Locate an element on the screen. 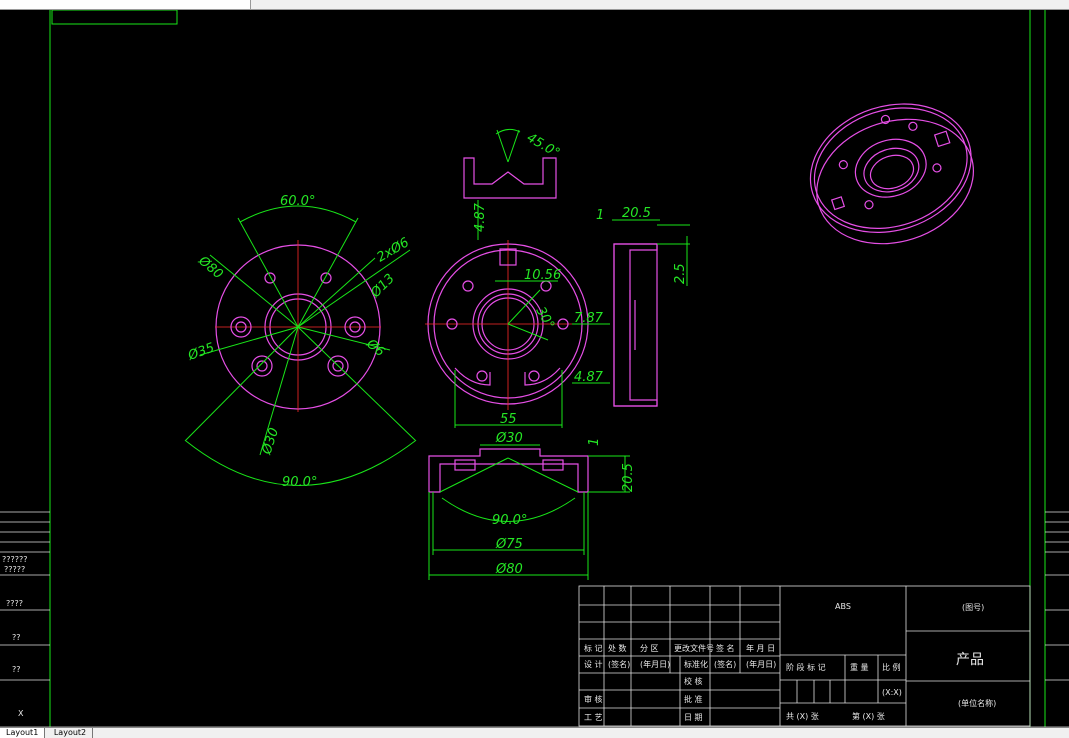 This screenshot has height=738, width=1069. tb-review: 审 核 is located at coordinates (593, 699).